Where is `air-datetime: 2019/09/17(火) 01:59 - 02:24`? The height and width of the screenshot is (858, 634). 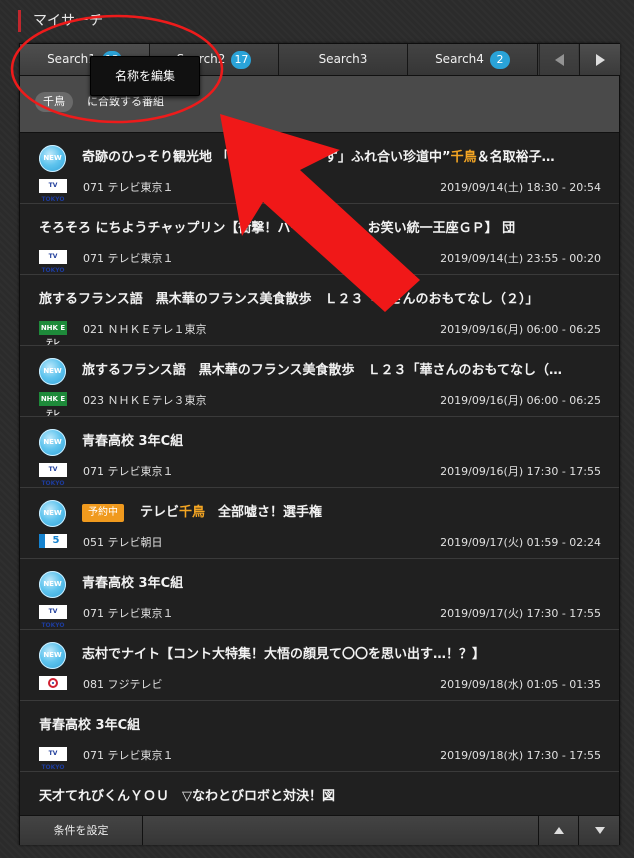 air-datetime: 2019/09/17(火) 01:59 - 02:24 is located at coordinates (520, 542).